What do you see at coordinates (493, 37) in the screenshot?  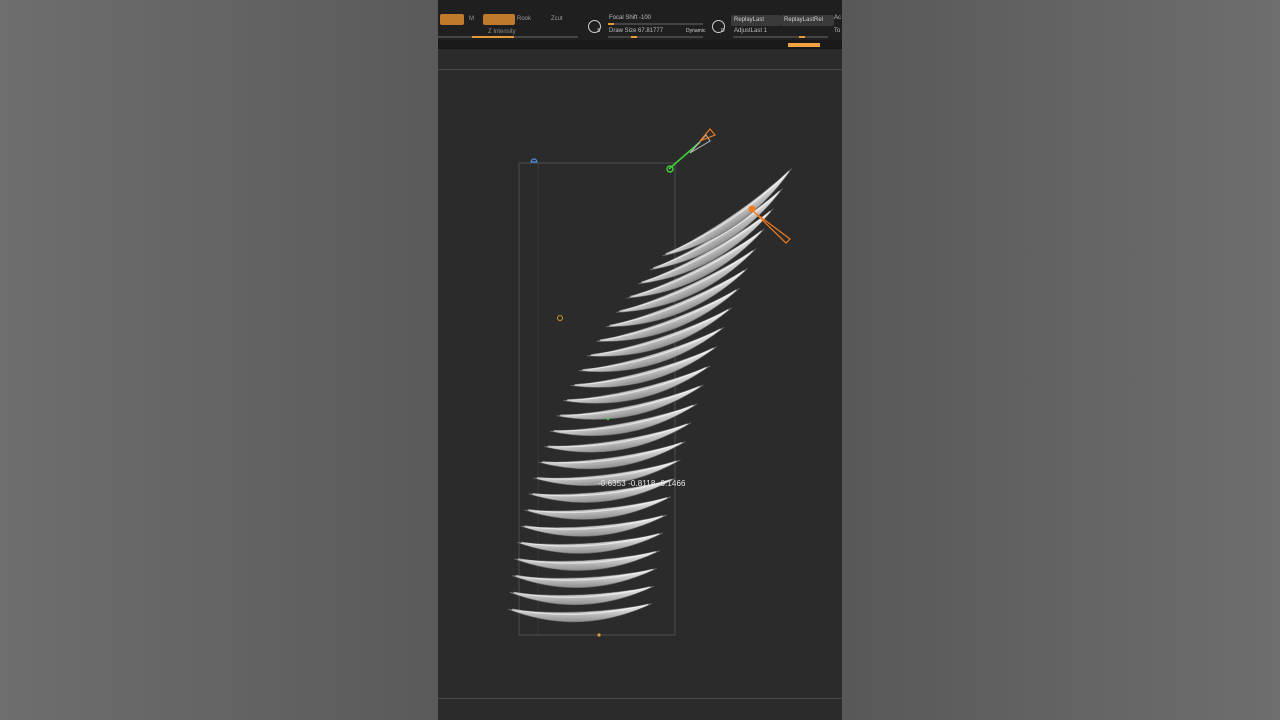 I see `z-intensity-fill` at bounding box center [493, 37].